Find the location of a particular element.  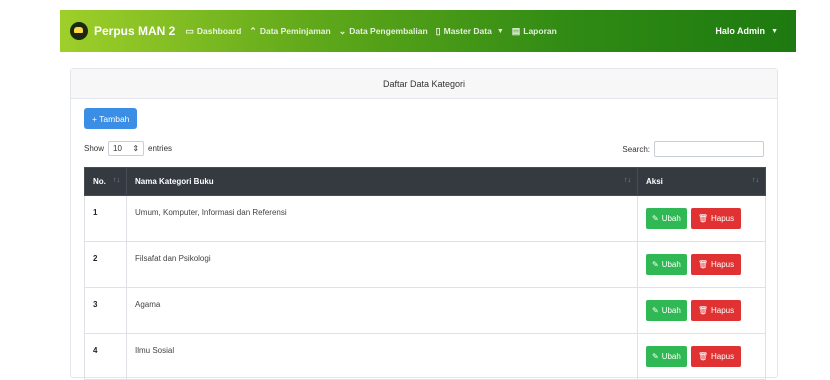

nav-data-pengembalian: ⌄ Data Pengembalian is located at coordinates (383, 31).